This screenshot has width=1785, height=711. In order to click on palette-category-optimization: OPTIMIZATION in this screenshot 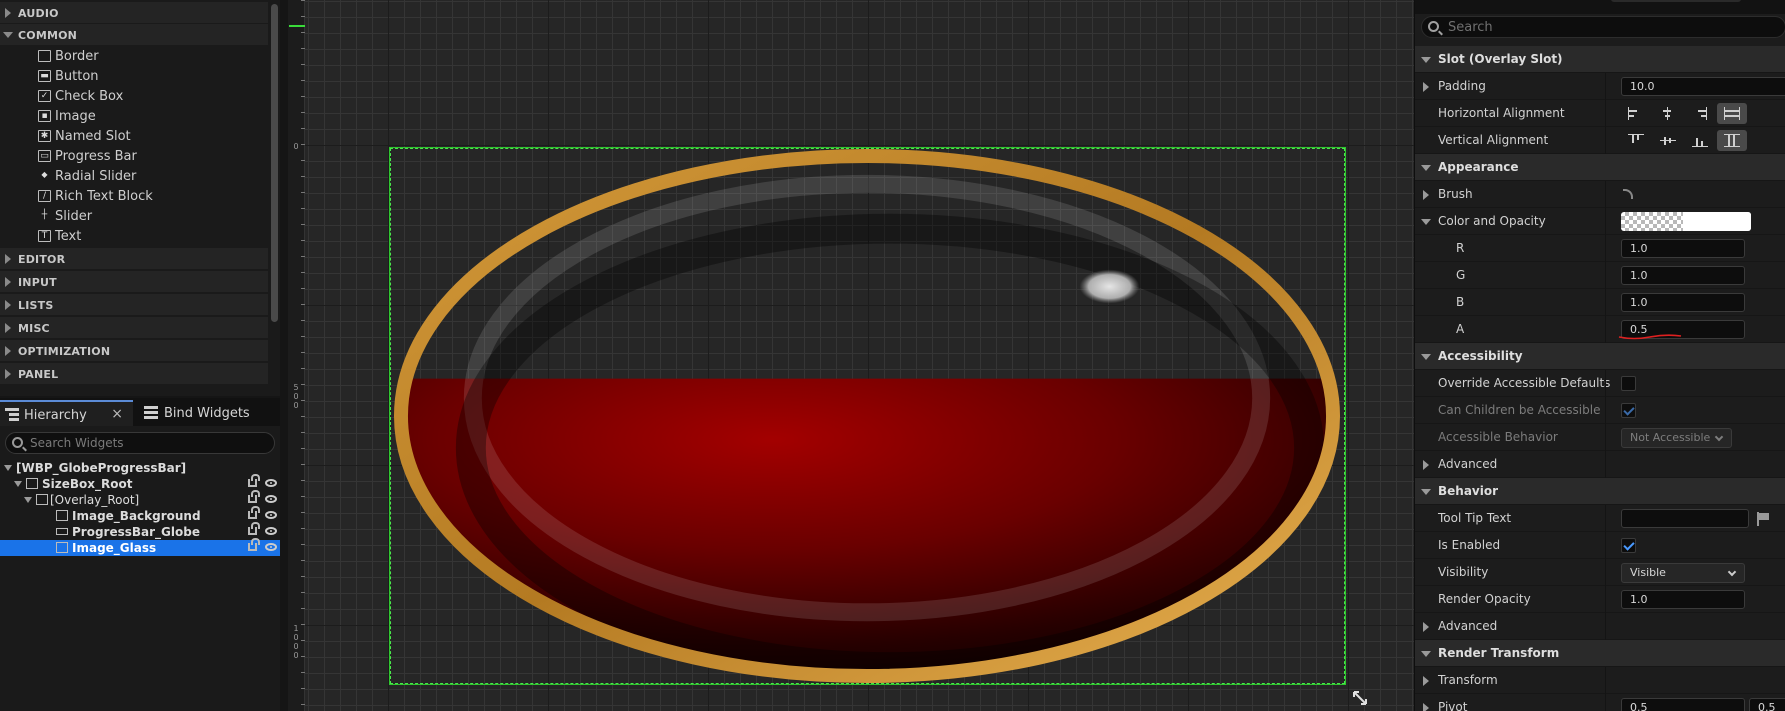, I will do `click(134, 351)`.